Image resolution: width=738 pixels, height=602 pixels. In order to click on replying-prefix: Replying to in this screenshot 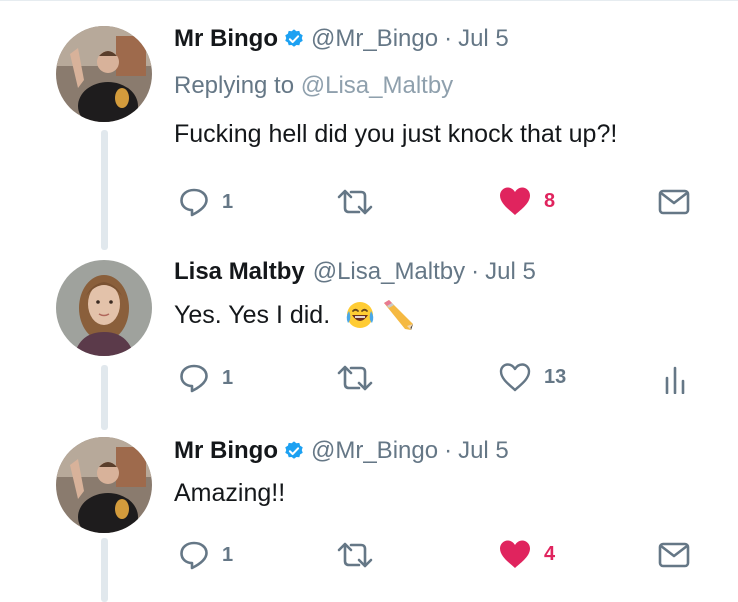, I will do `click(234, 85)`.